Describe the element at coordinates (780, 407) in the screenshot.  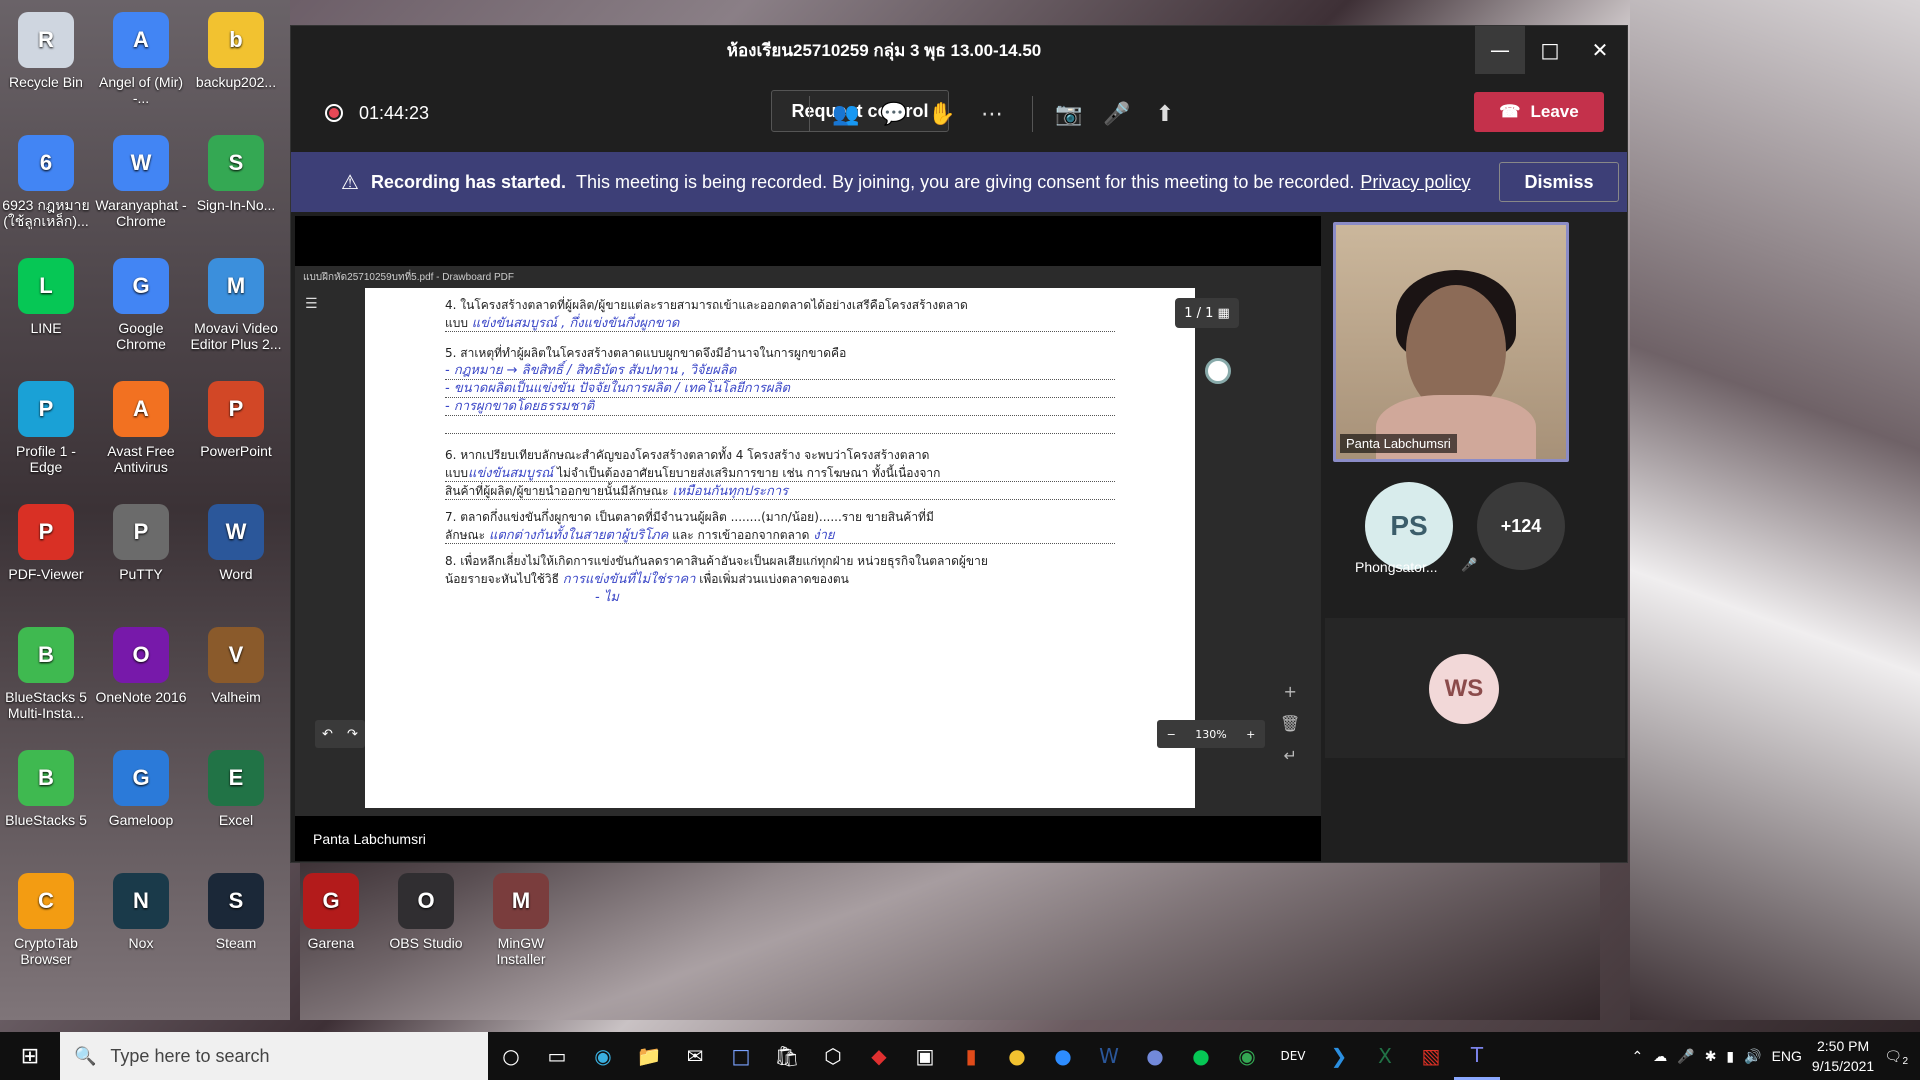
I see `q5-answer-3: - การผูกขาดโดยธรรมชาติ` at that location.